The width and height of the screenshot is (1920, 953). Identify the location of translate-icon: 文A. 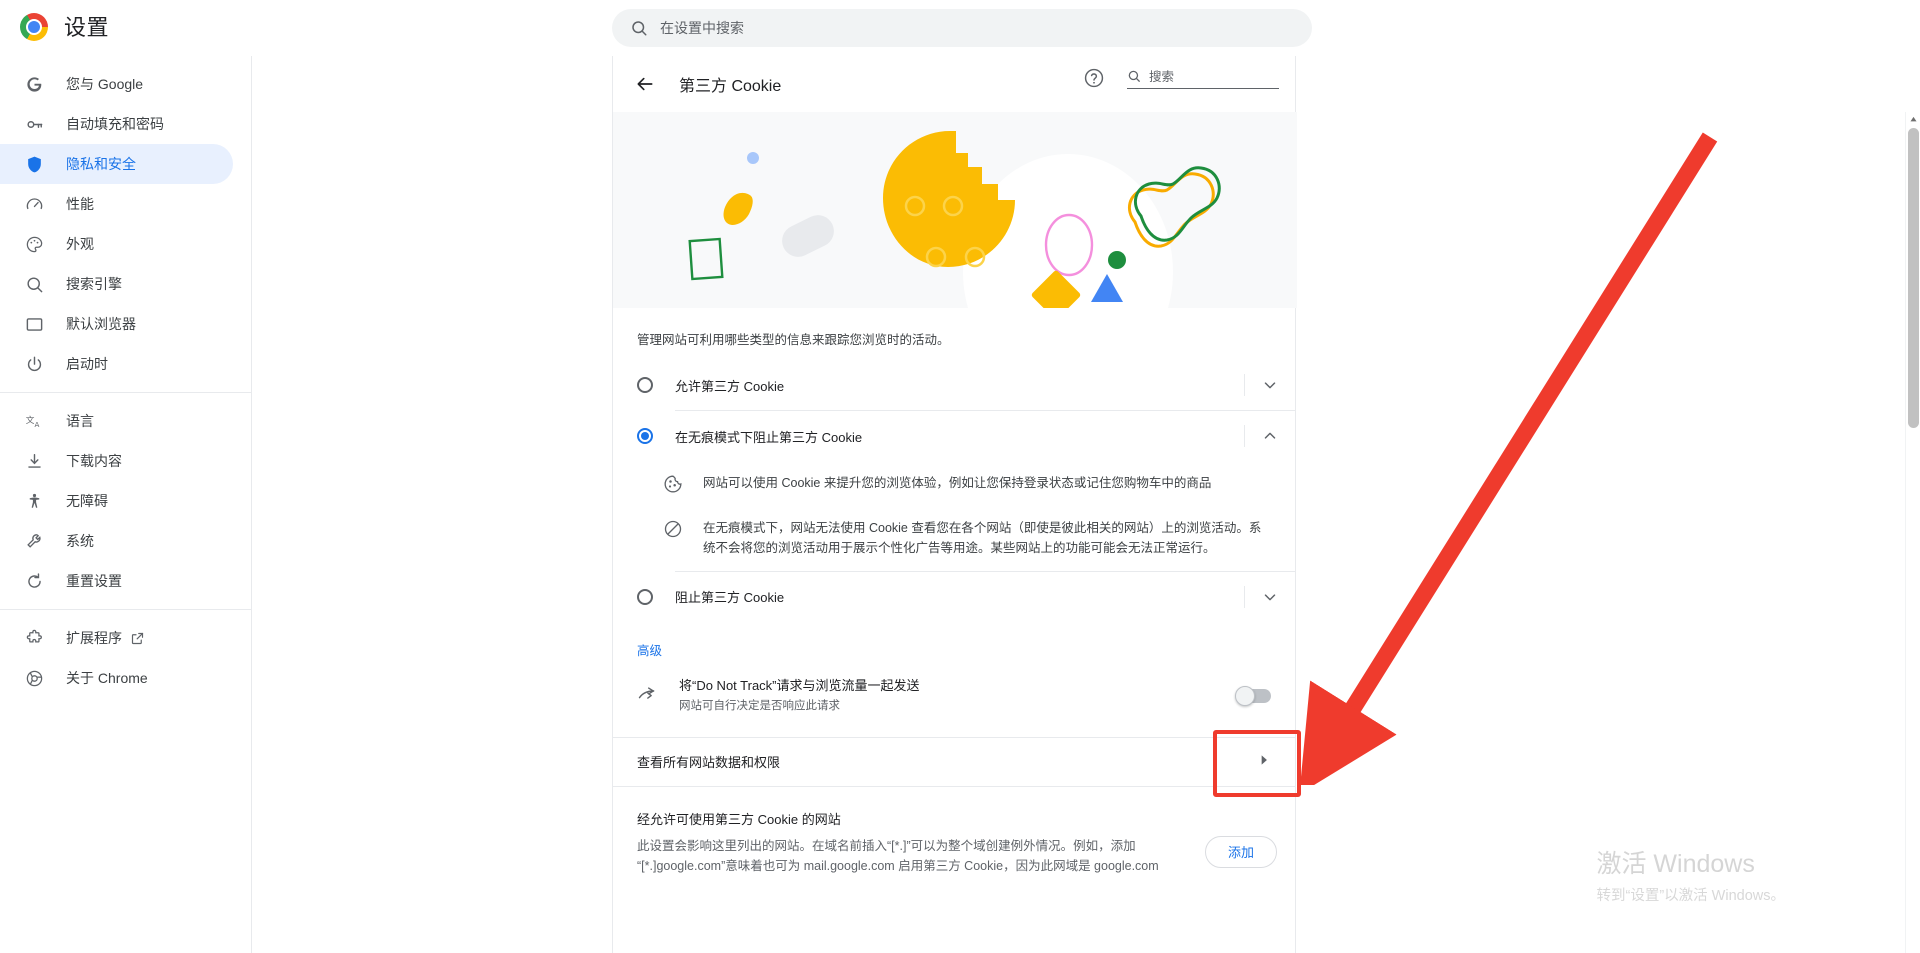
(34, 421).